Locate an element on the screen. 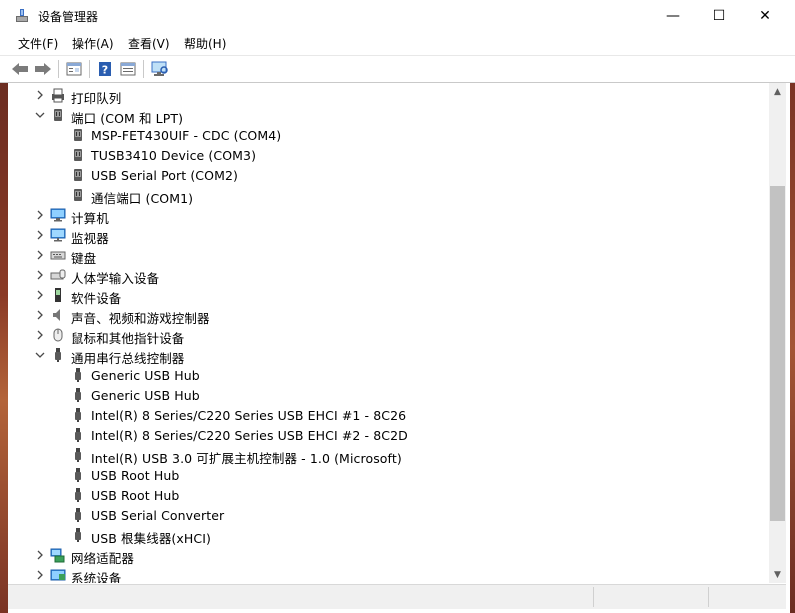  menu-action: 操作(A) is located at coordinates (93, 43).